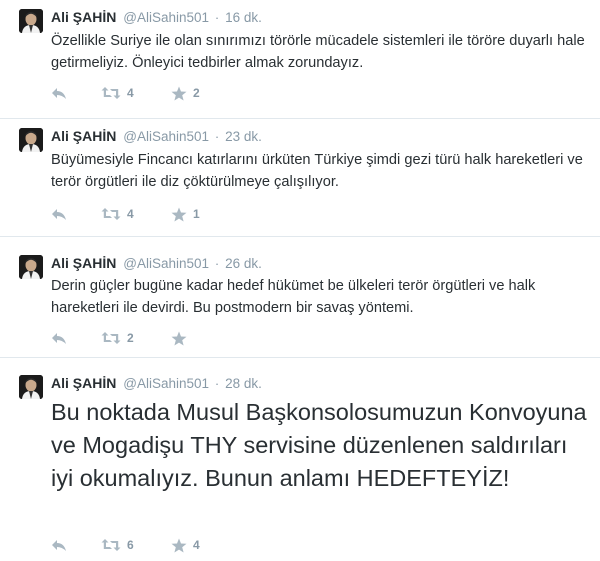  I want to click on tweet-header: Ali ŞAHİN @AliSahin501 · 28 dk., so click(156, 383).